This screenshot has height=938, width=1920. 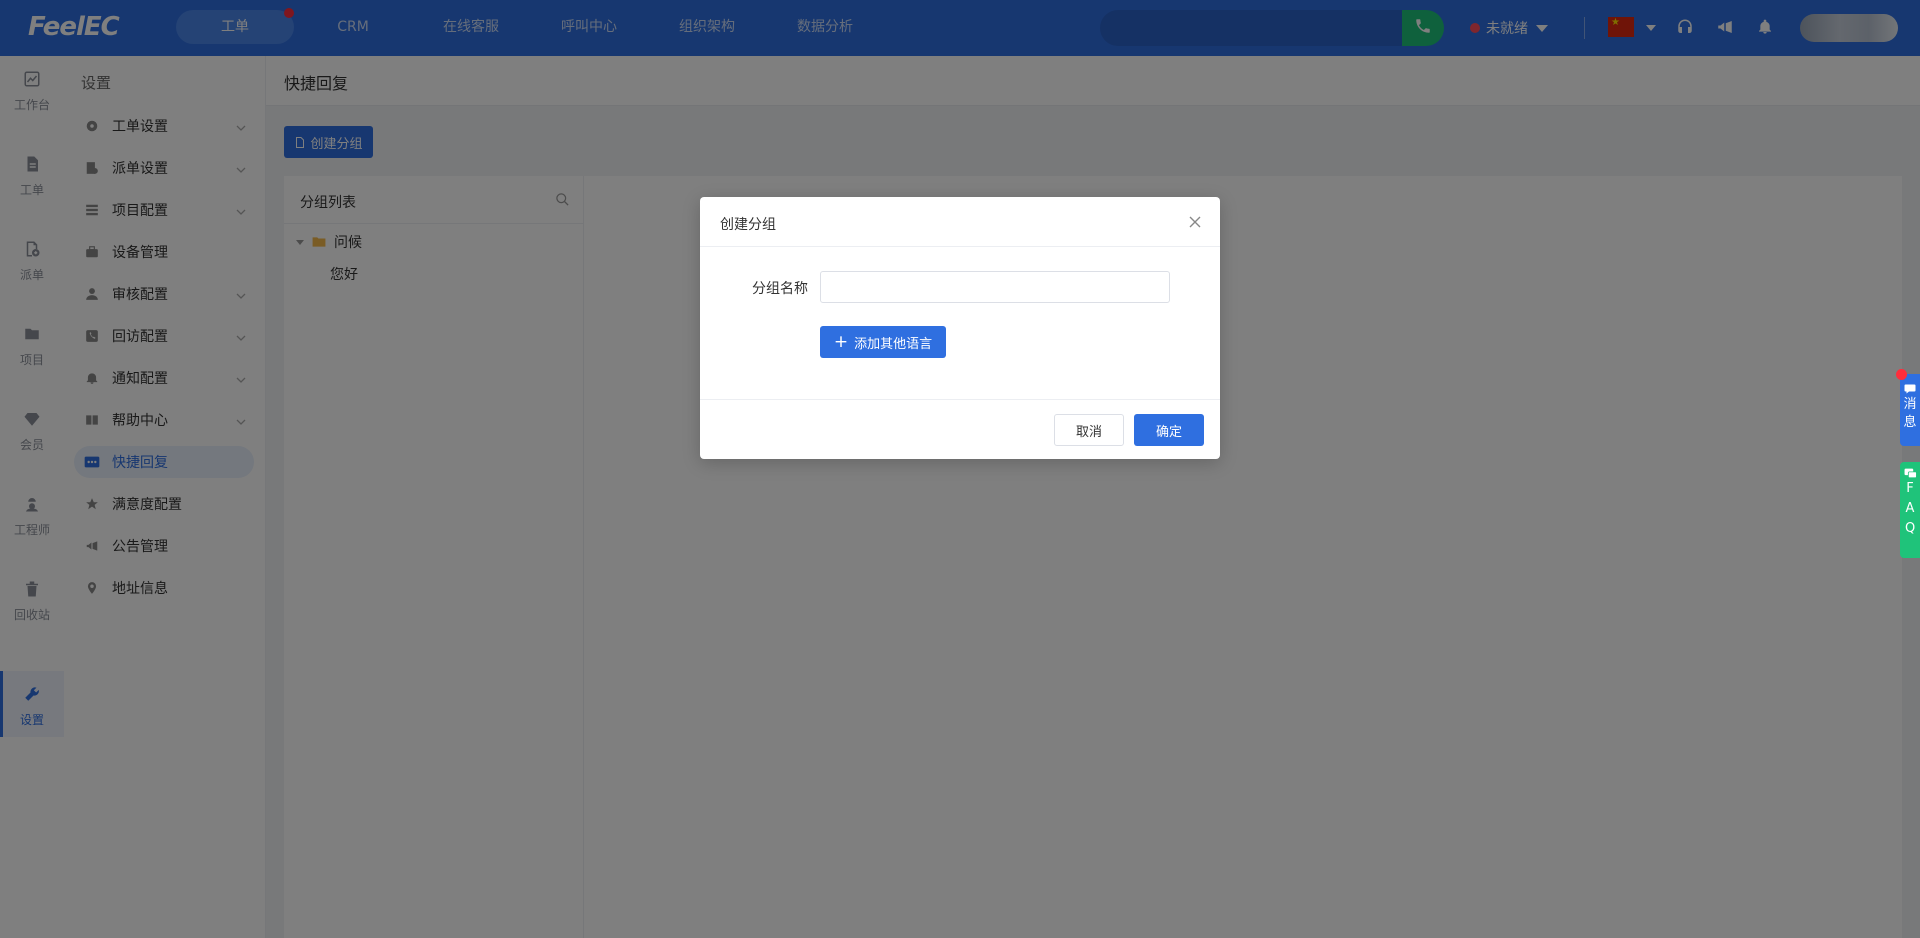 I want to click on faq-label: FAQ, so click(x=1910, y=508).